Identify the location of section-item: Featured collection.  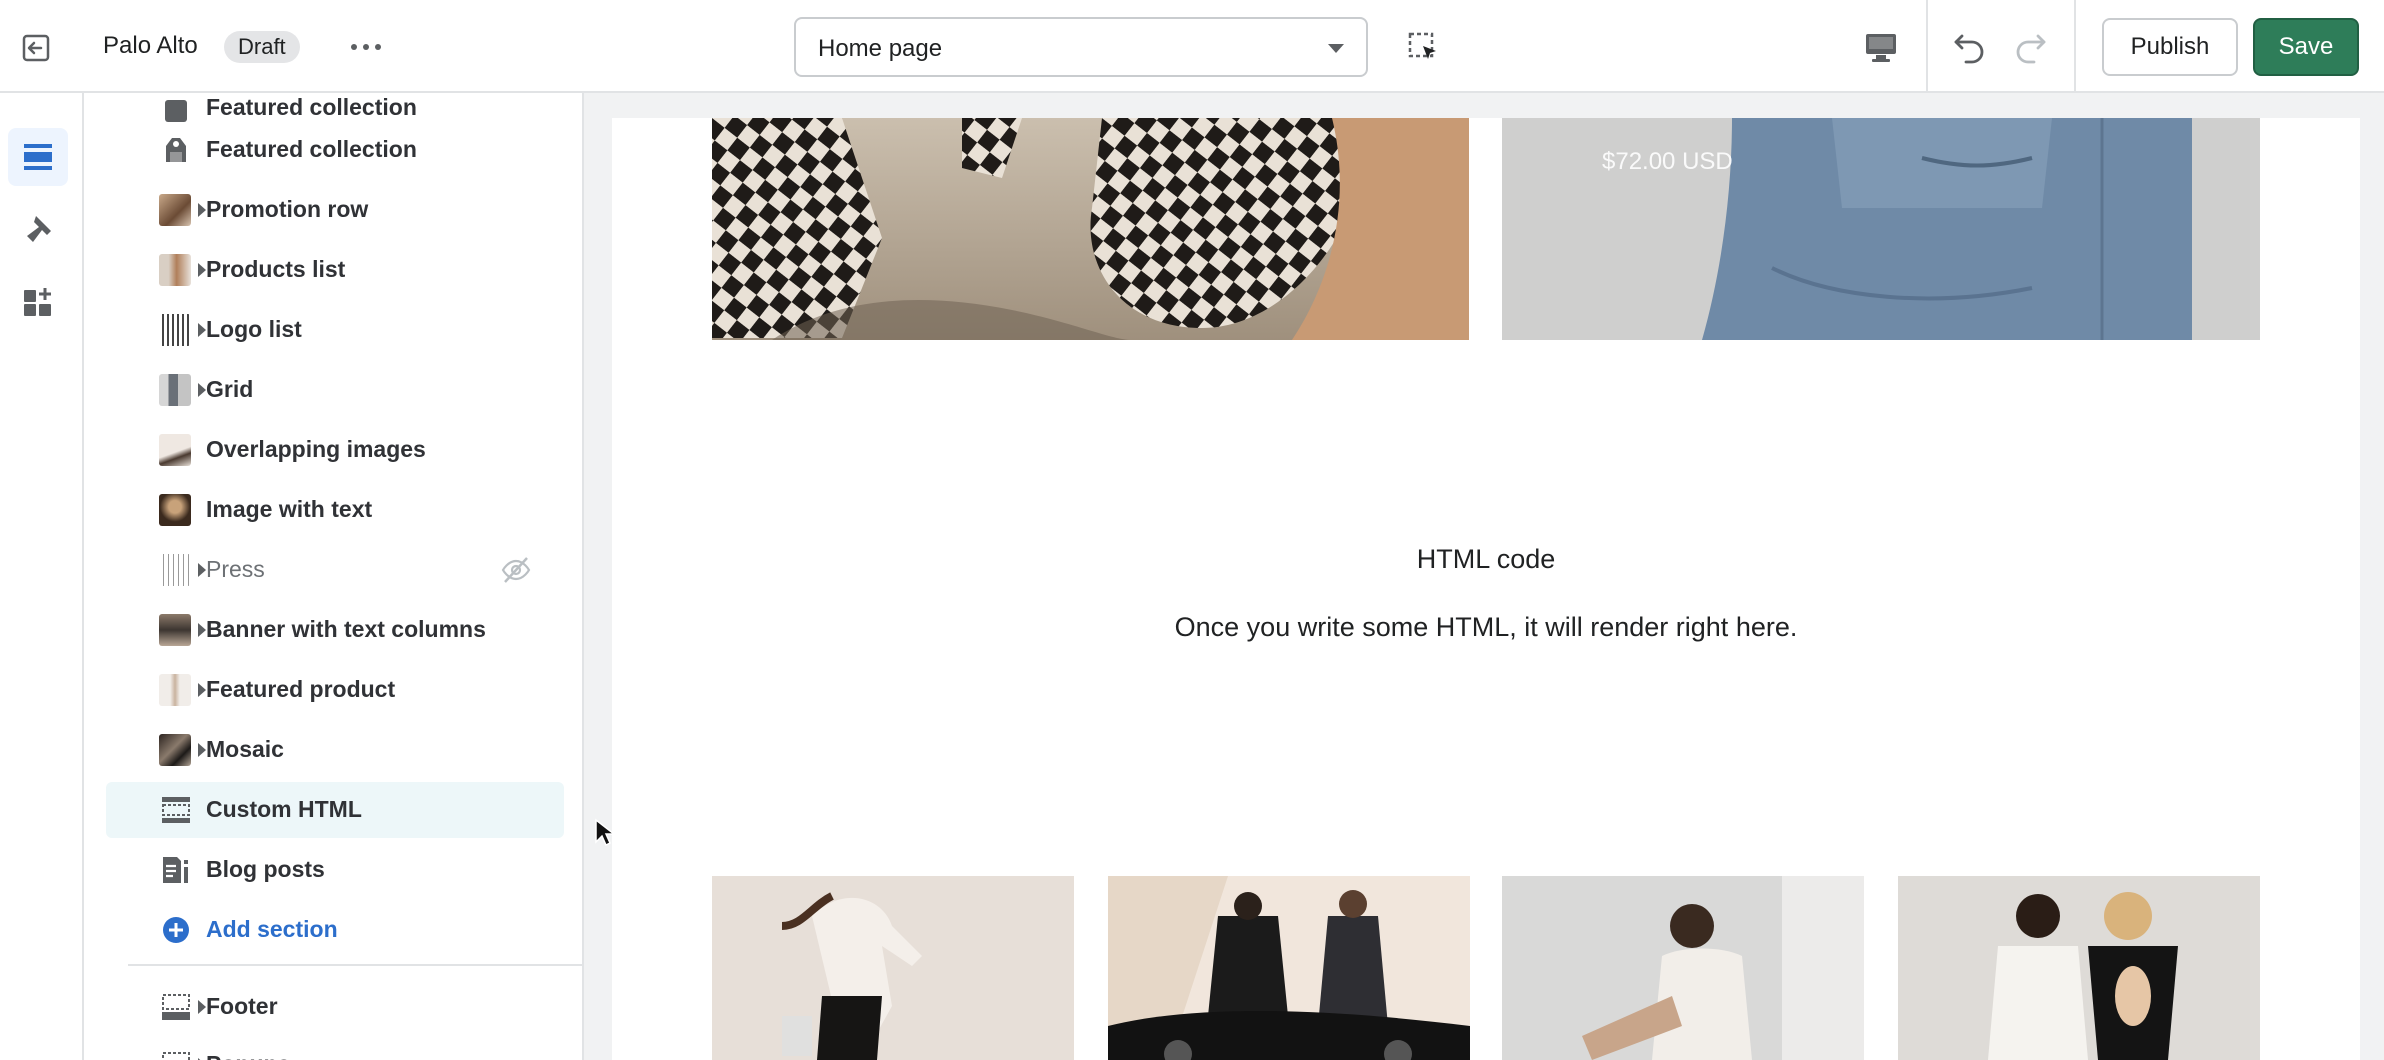
(335, 150).